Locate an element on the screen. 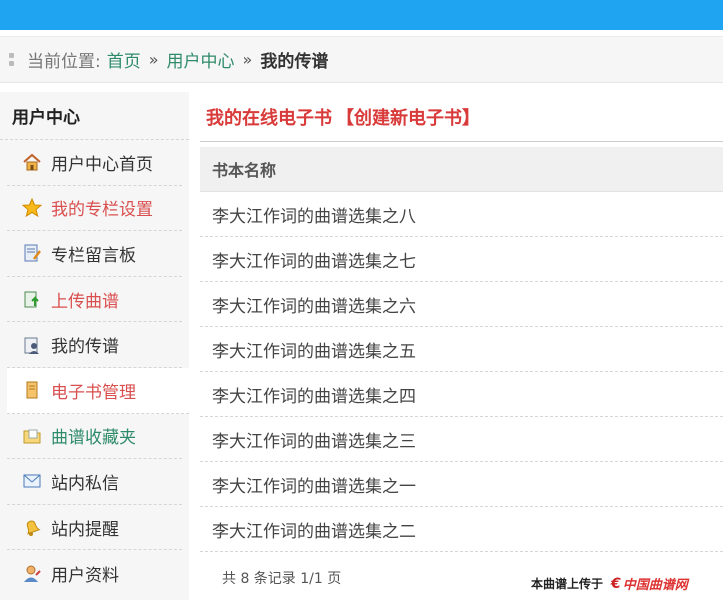 The height and width of the screenshot is (600, 723). ebook-link: 李大江作词的曲谱选集之七 is located at coordinates (314, 259).